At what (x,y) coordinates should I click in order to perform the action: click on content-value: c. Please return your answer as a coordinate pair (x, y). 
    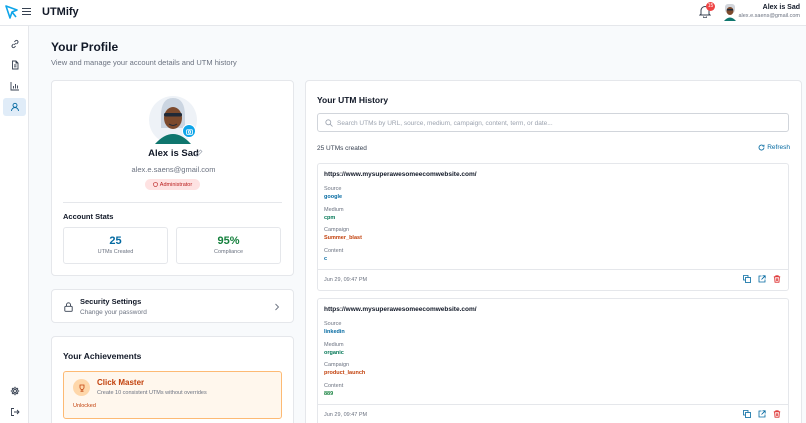
    Looking at the image, I should click on (326, 259).